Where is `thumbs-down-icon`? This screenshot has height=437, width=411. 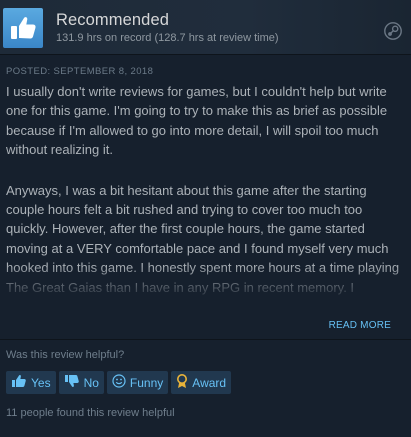
thumbs-down-icon is located at coordinates (72, 382).